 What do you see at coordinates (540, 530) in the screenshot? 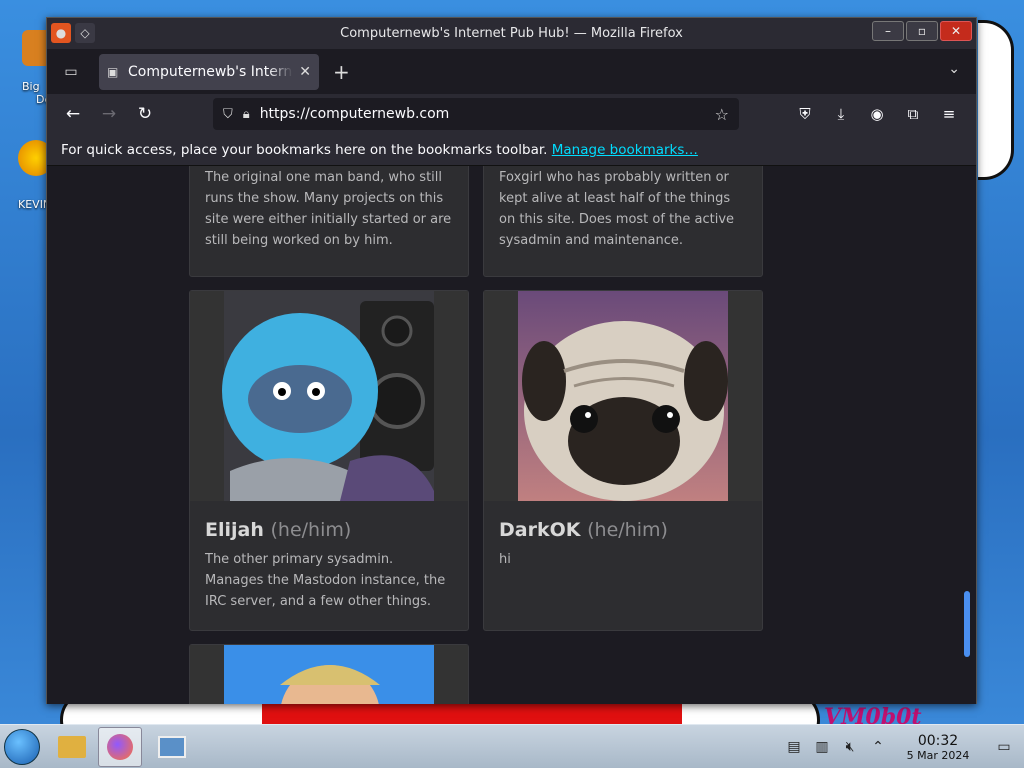
I see `member-name: DarkOK` at bounding box center [540, 530].